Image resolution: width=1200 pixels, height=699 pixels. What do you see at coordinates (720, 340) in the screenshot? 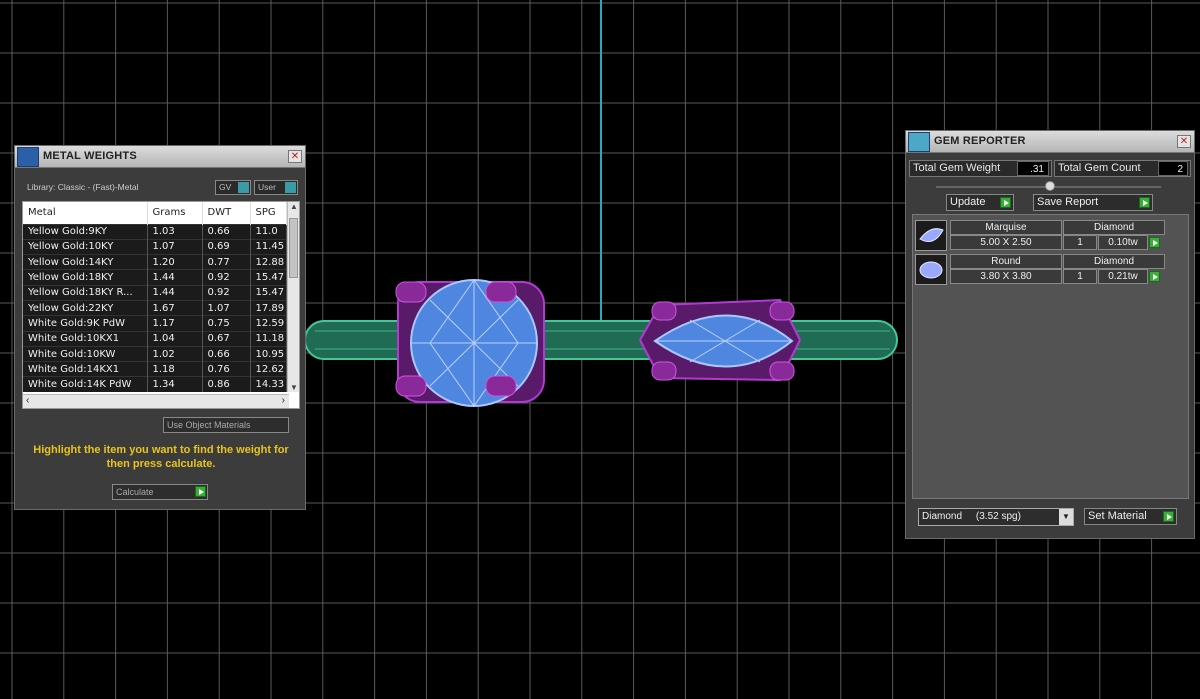
I see `marquise-gem-setting` at bounding box center [720, 340].